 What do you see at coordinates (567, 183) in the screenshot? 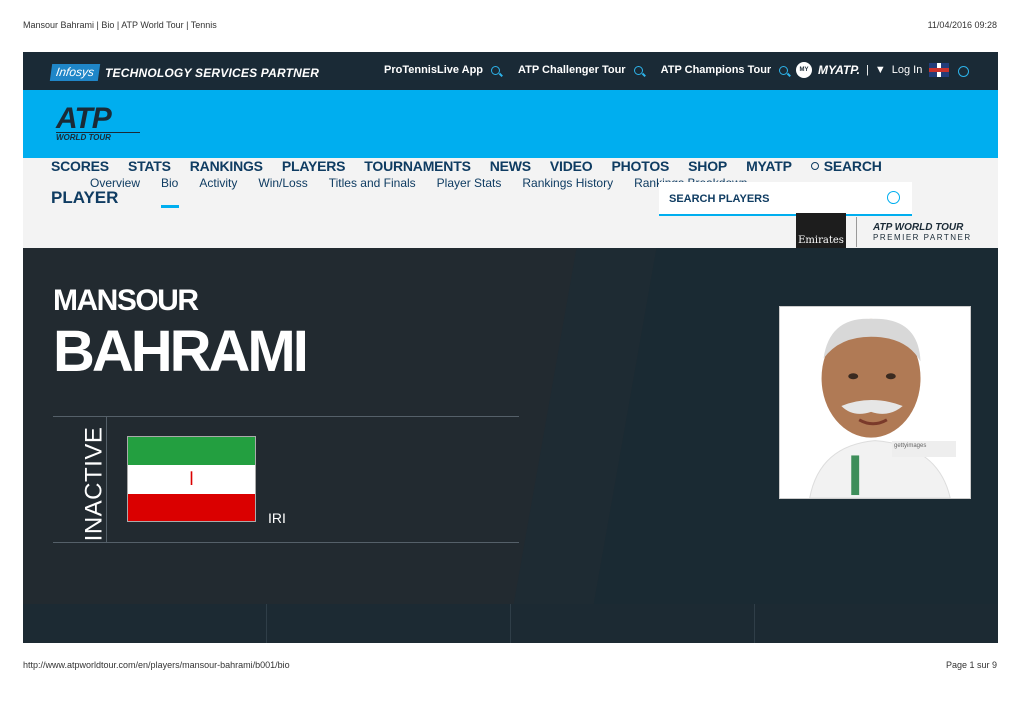
I see `tab-rankings-history: Rankings History` at bounding box center [567, 183].